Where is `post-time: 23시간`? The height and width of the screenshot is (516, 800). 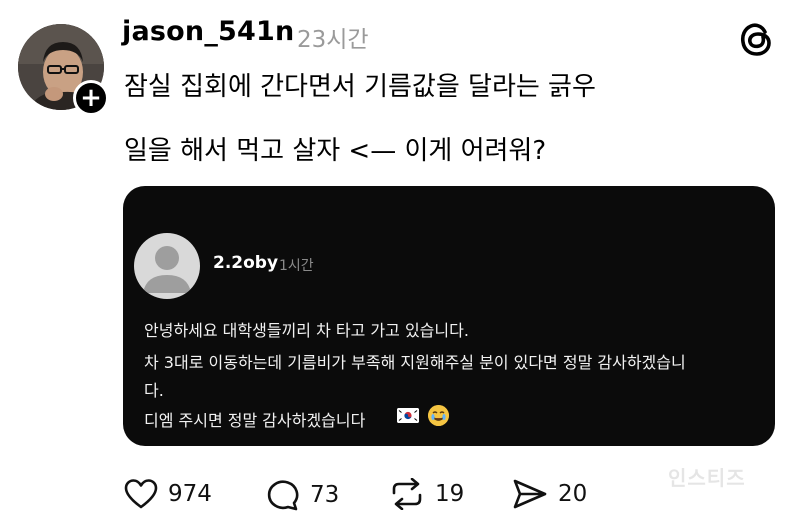
post-time: 23시간 is located at coordinates (333, 40).